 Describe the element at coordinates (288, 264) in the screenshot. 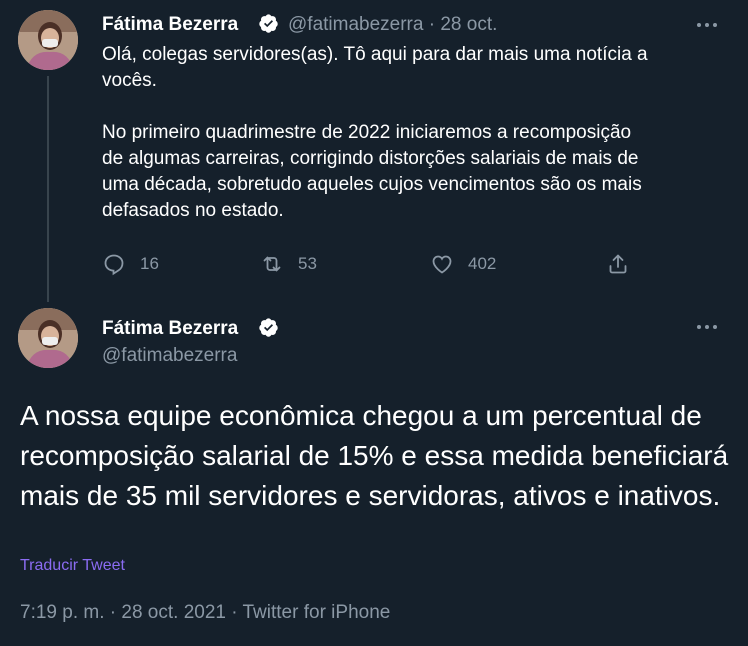

I see `retweet-button: 53` at that location.